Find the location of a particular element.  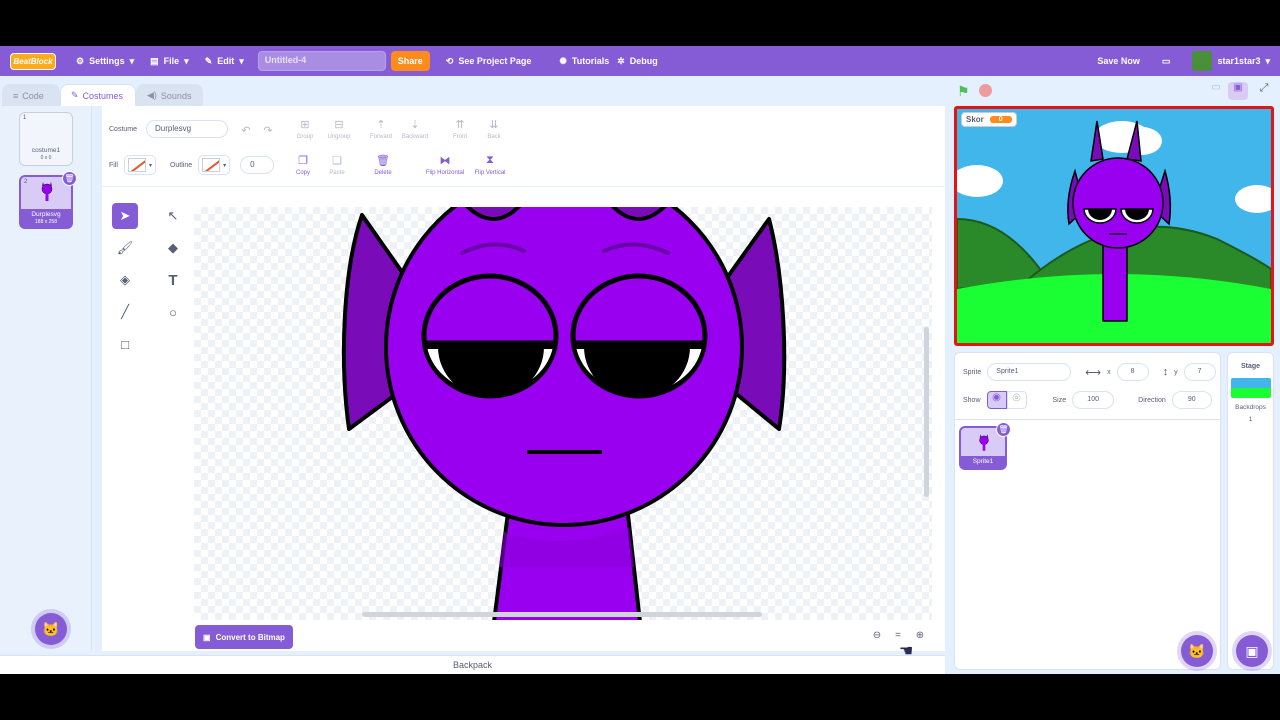

account-menu: star1star3 ▾ is located at coordinates (1232, 61).